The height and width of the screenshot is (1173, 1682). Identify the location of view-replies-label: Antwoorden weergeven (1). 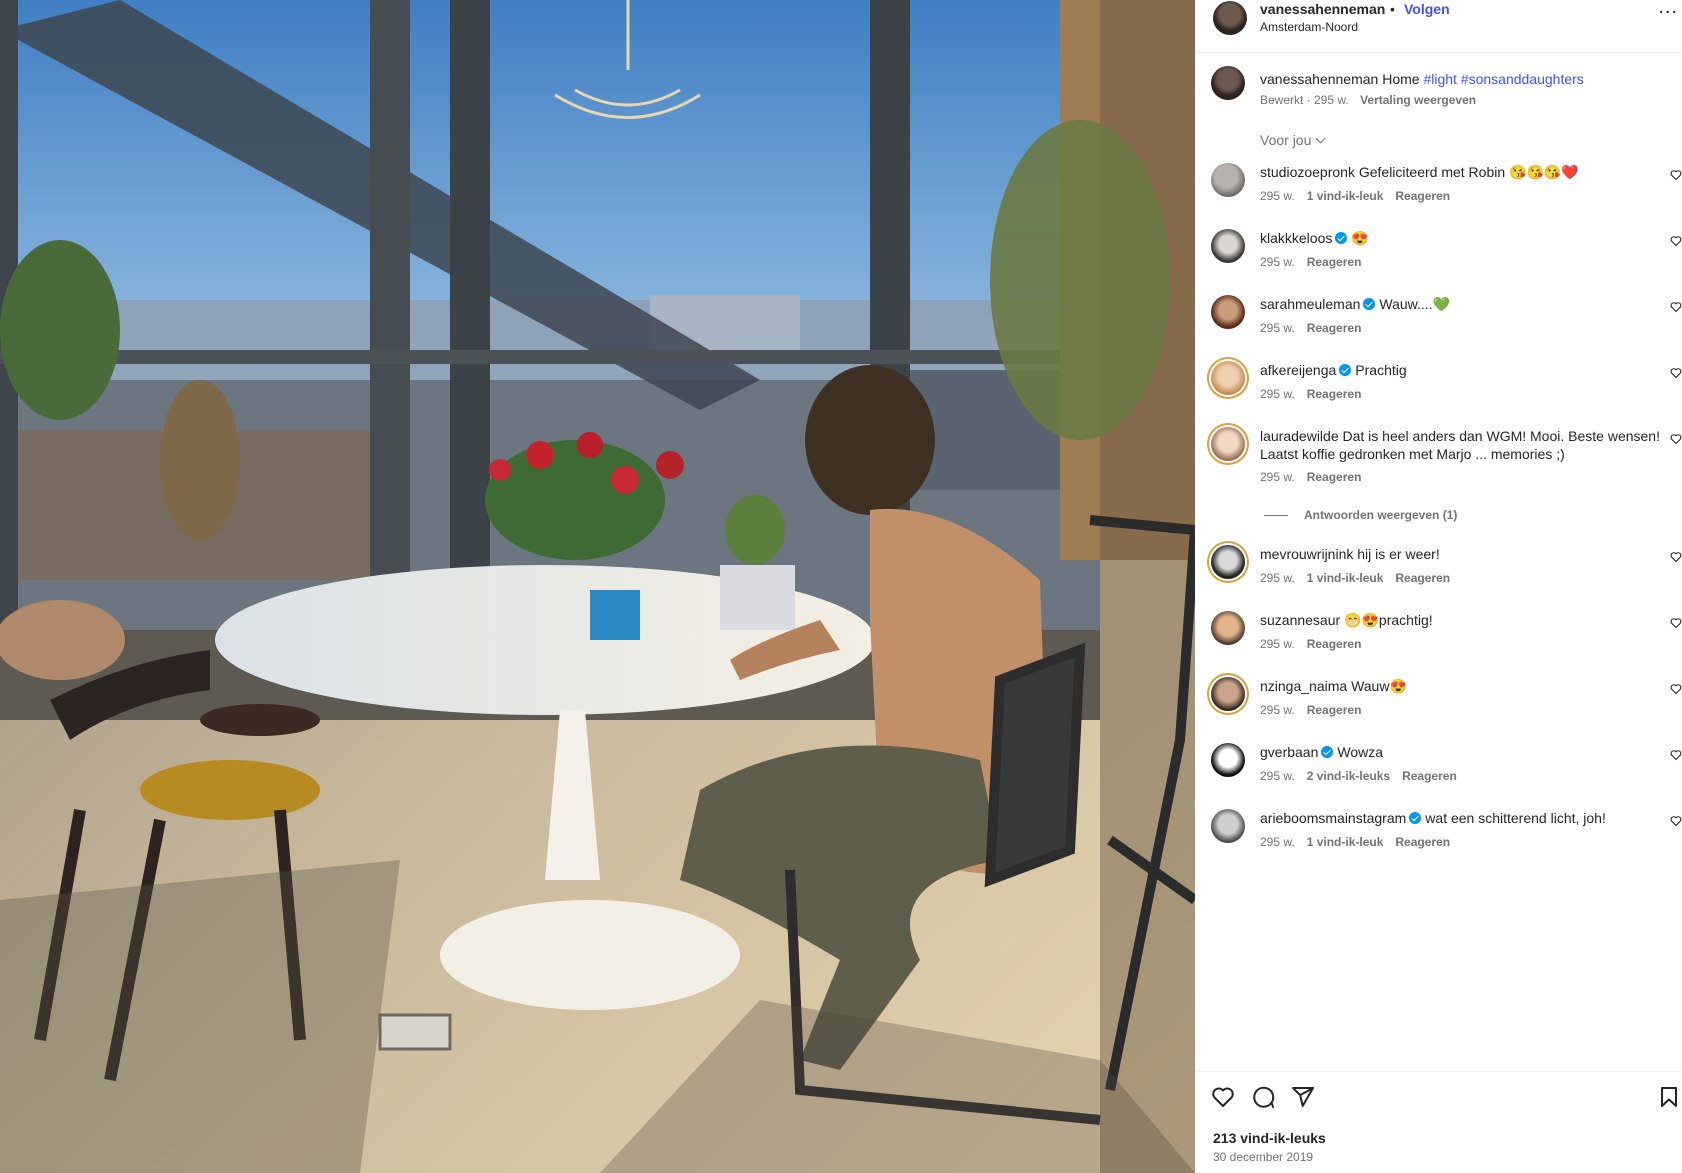
(1381, 515).